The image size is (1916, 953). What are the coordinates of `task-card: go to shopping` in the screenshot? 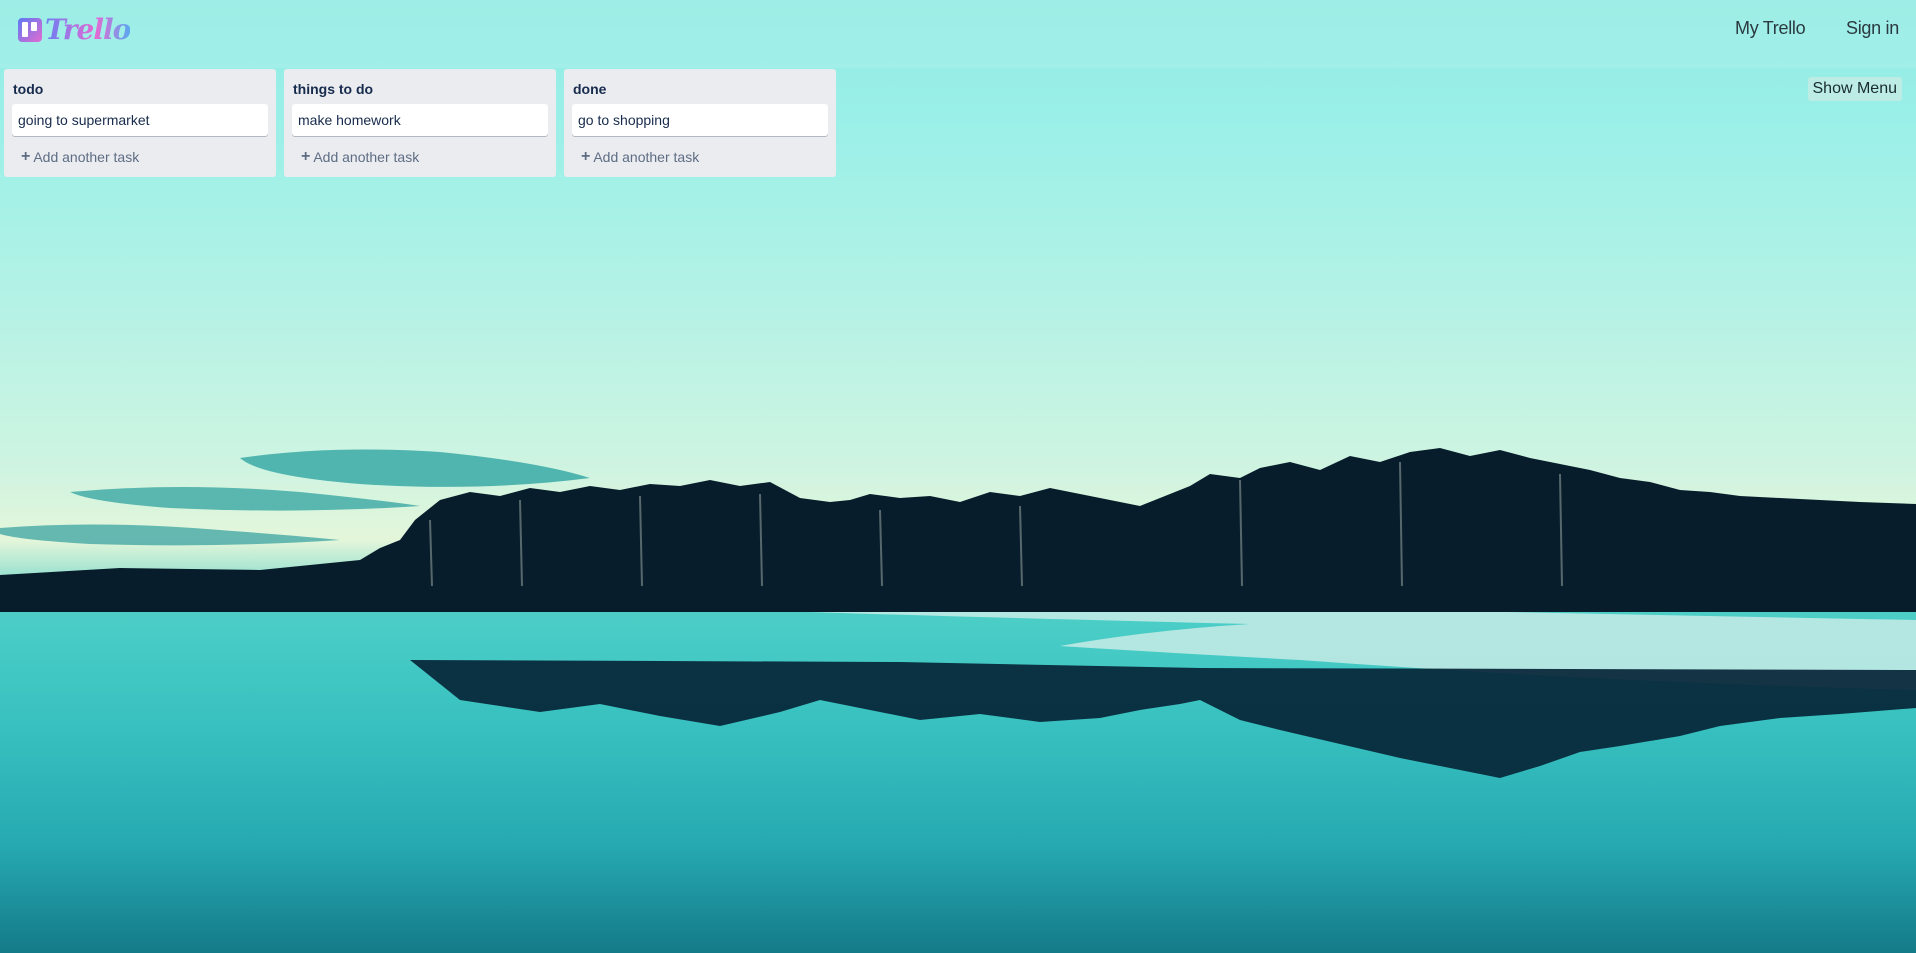 It's located at (700, 120).